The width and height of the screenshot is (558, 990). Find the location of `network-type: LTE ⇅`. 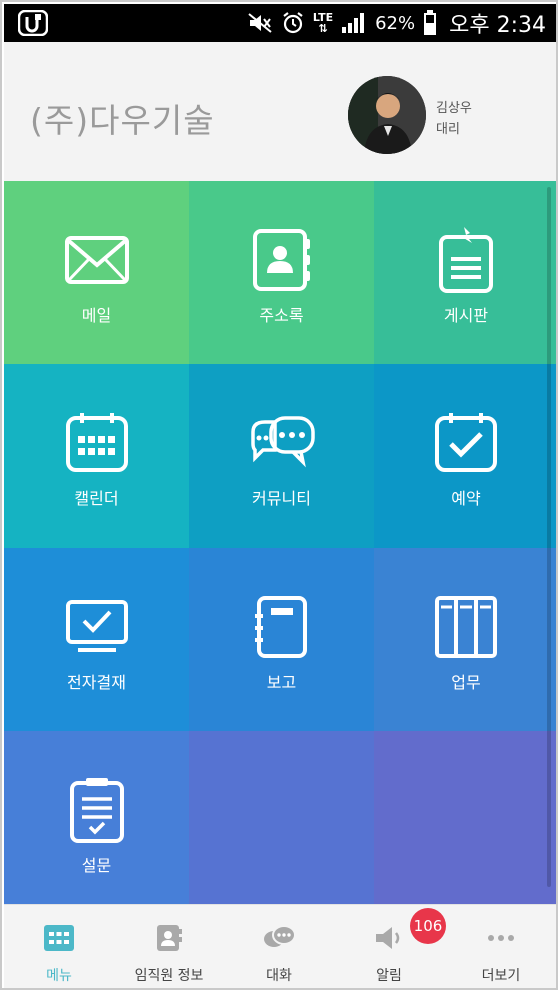

network-type: LTE ⇅ is located at coordinates (323, 23).